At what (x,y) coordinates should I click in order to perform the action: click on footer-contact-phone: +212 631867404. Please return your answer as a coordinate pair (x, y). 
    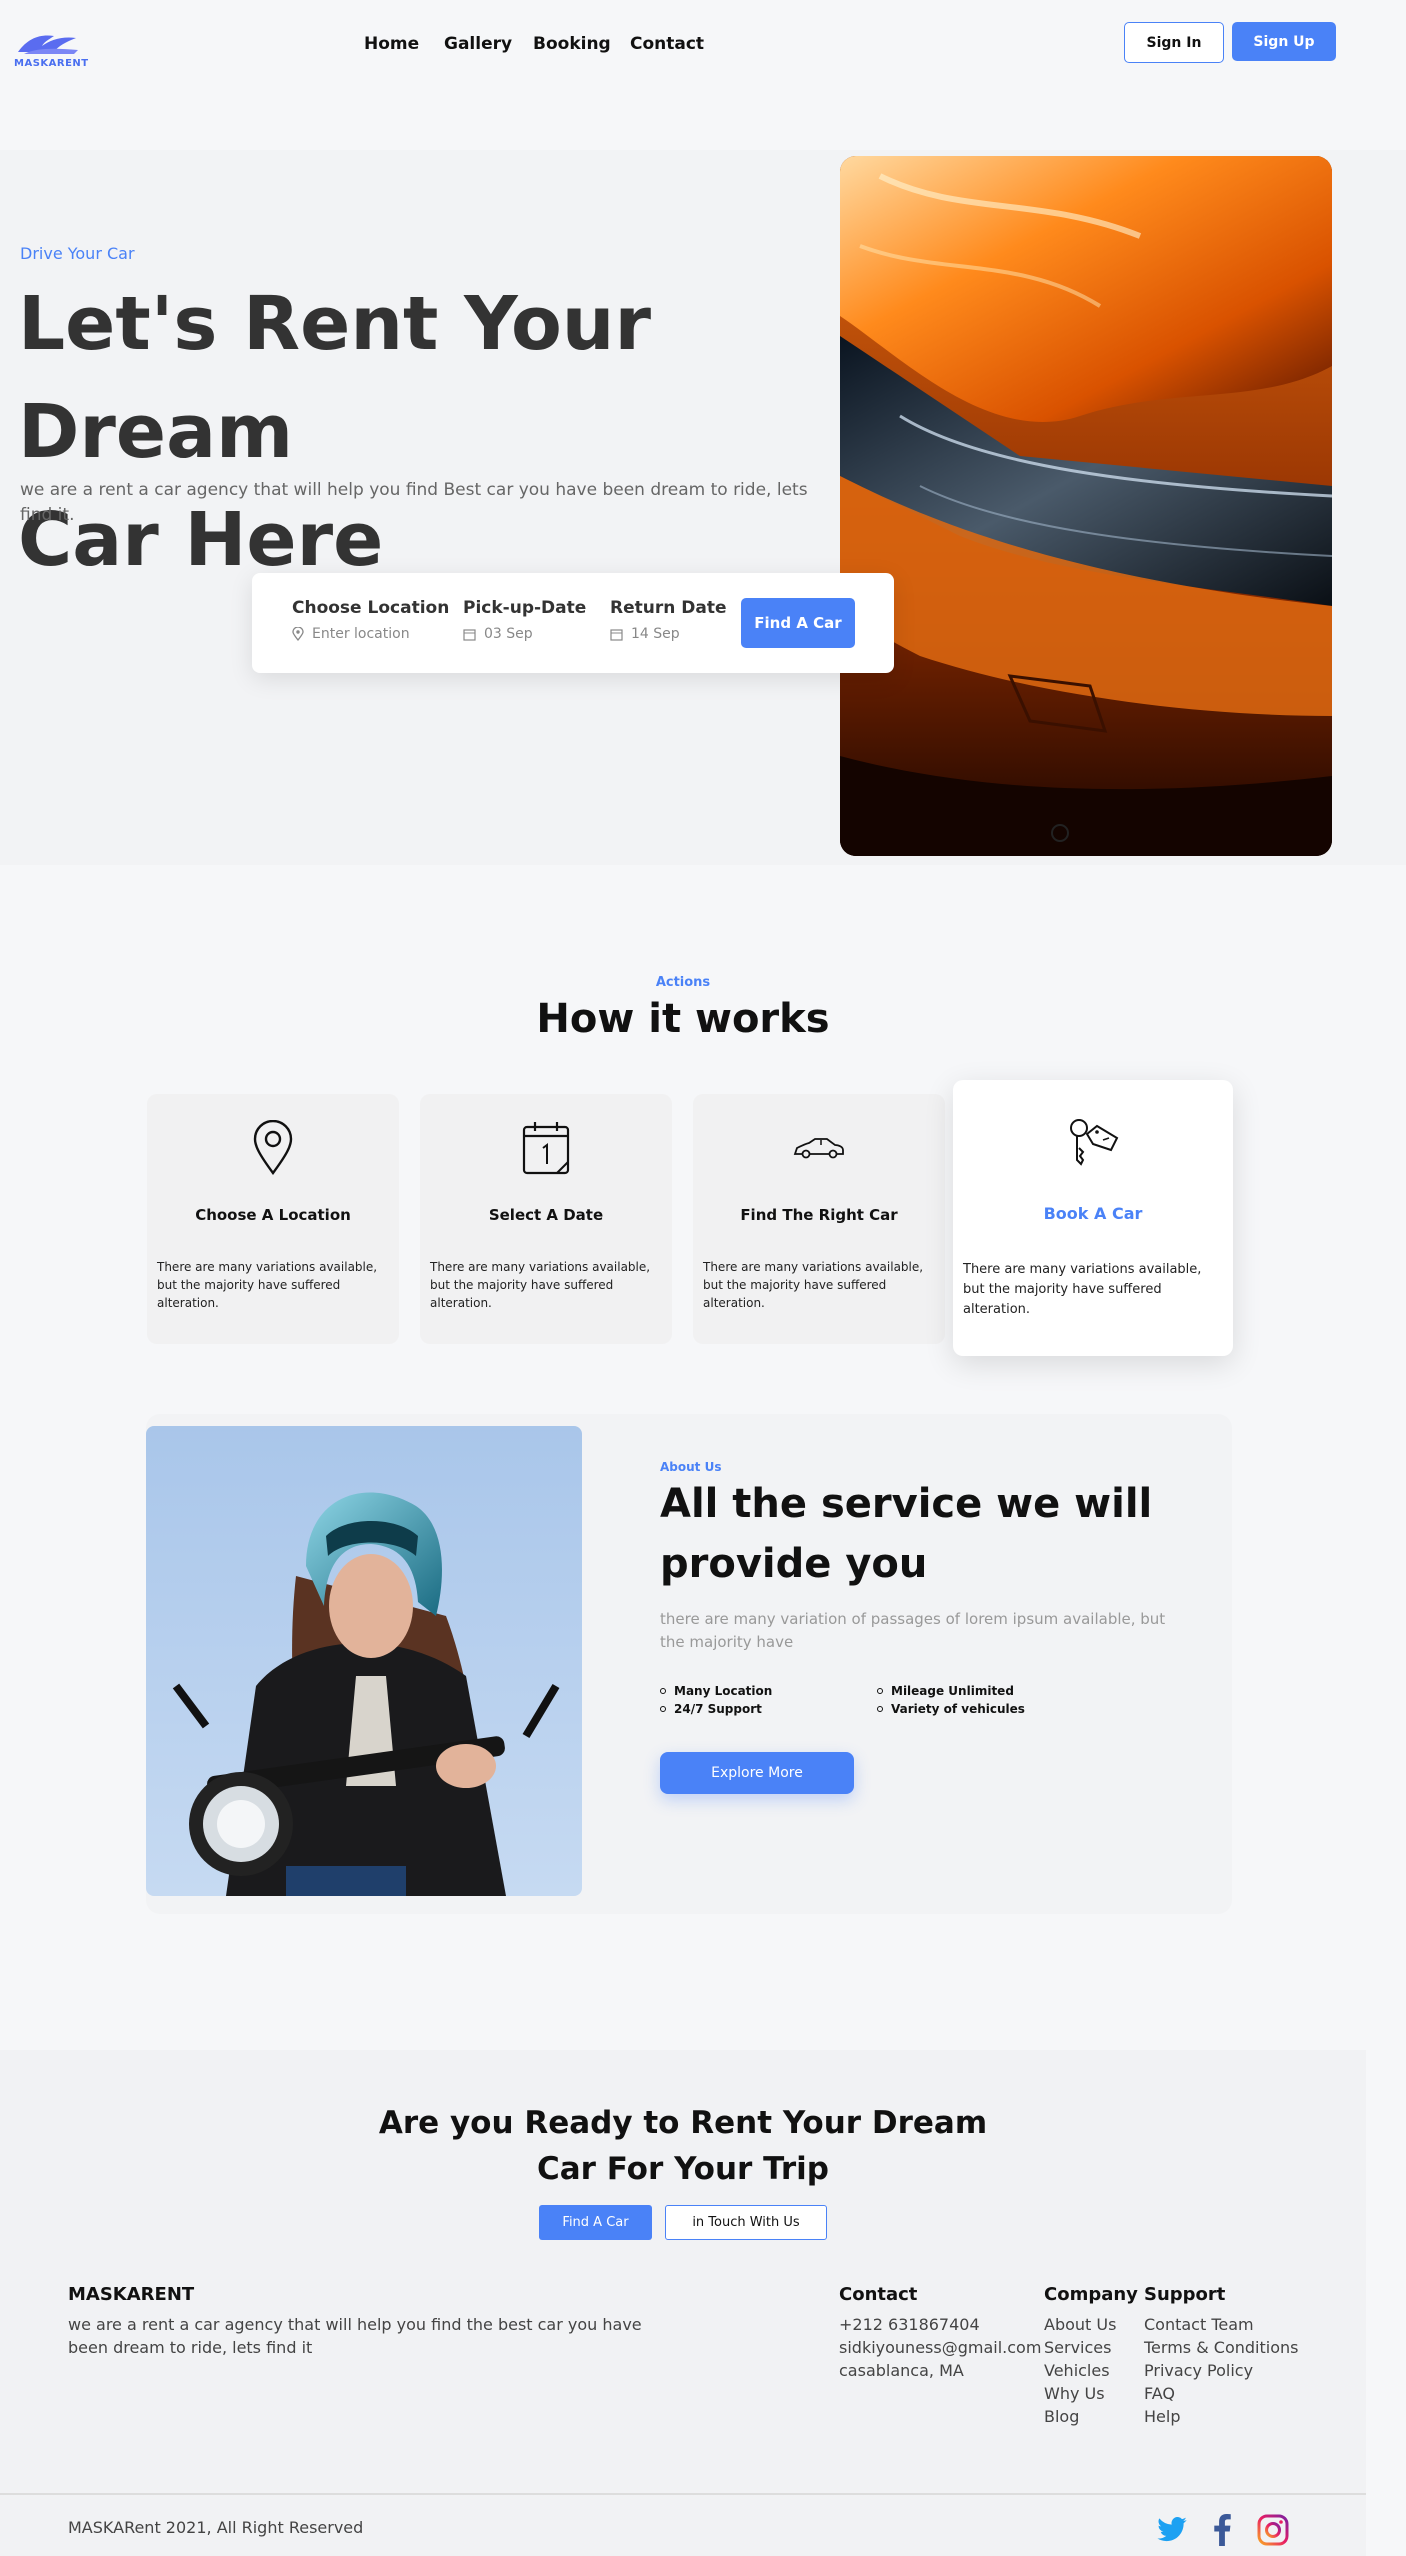
    Looking at the image, I should click on (909, 2324).